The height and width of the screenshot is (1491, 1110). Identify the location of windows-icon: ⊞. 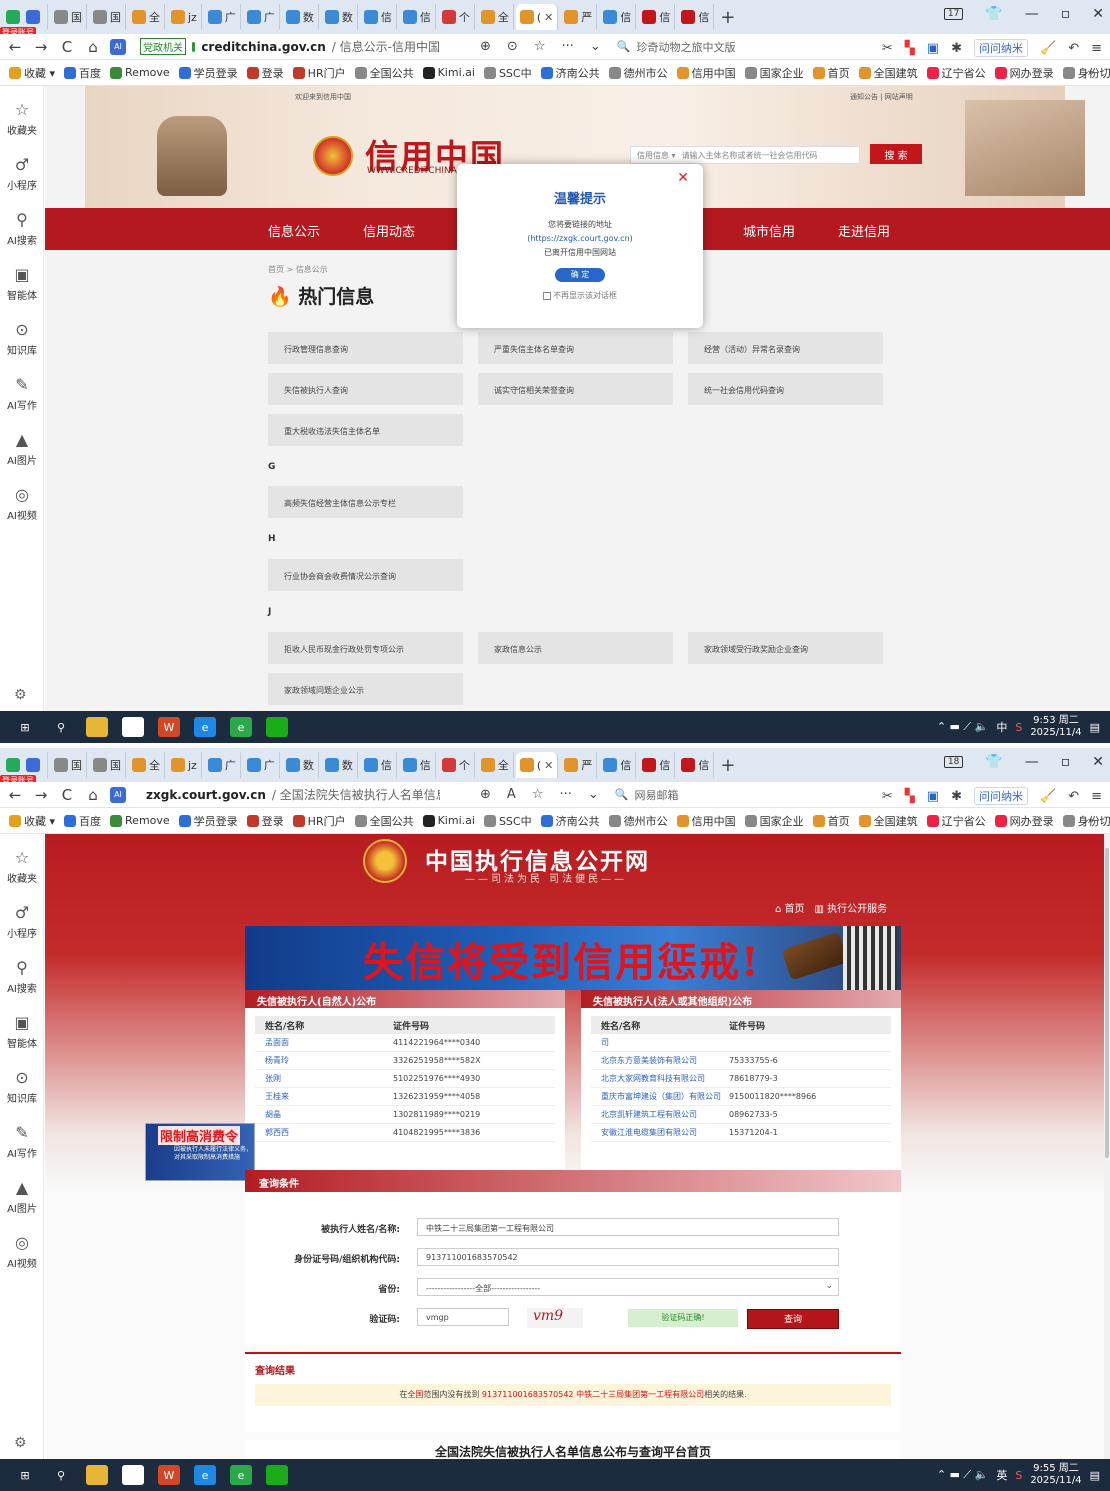
(25, 1475).